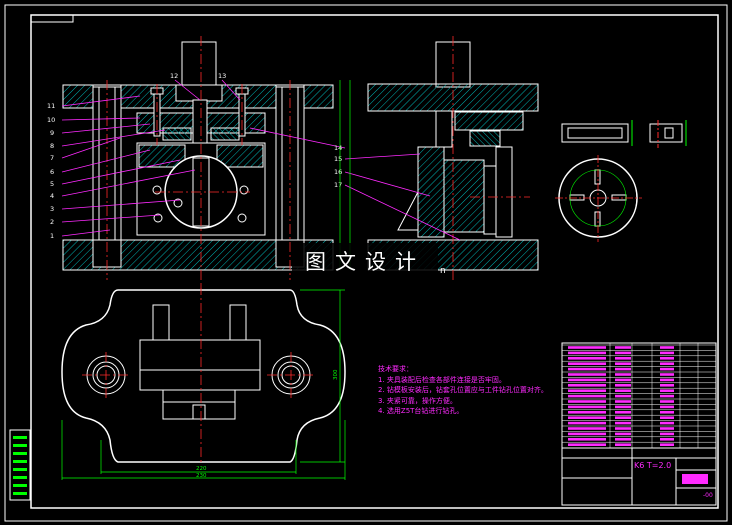 The height and width of the screenshot is (525, 732). Describe the element at coordinates (639, 424) in the screenshot. I see `title-block` at that location.